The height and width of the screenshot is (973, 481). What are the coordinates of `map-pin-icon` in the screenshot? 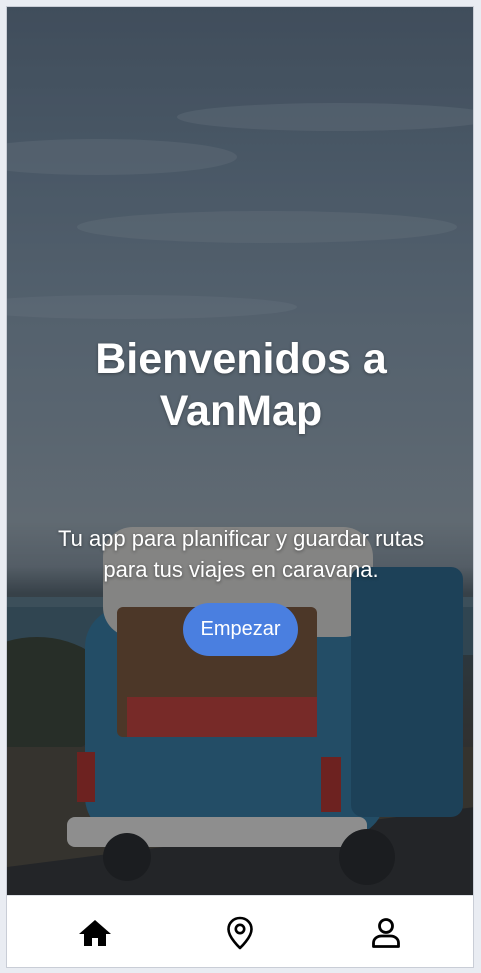 It's located at (240, 933).